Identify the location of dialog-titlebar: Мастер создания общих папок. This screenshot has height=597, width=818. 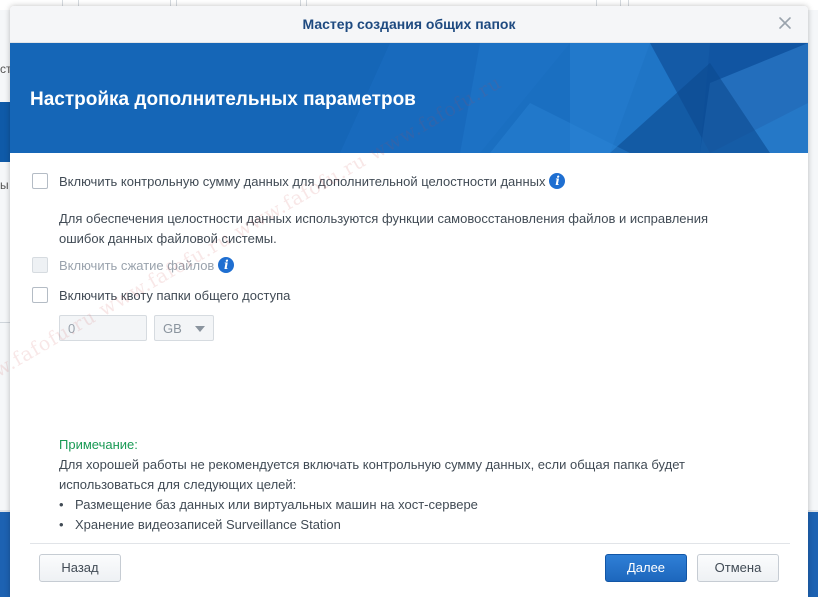
(409, 24).